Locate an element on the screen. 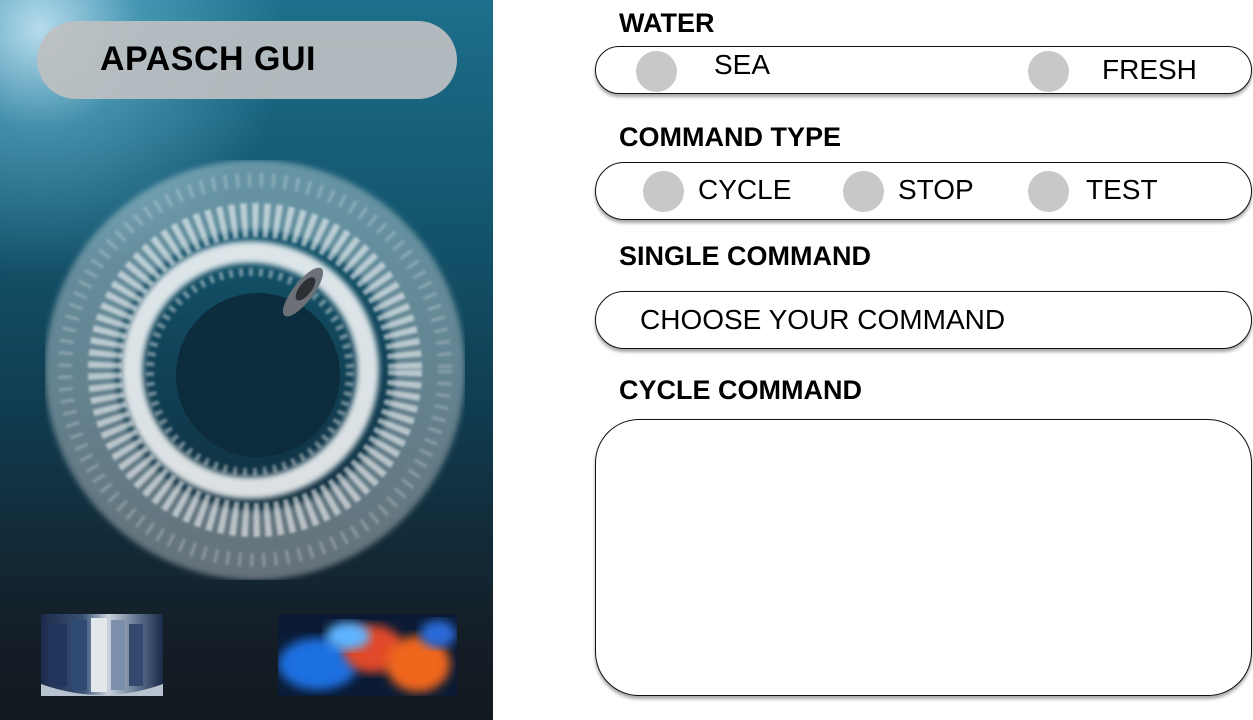  water-sea-radio is located at coordinates (656, 71).